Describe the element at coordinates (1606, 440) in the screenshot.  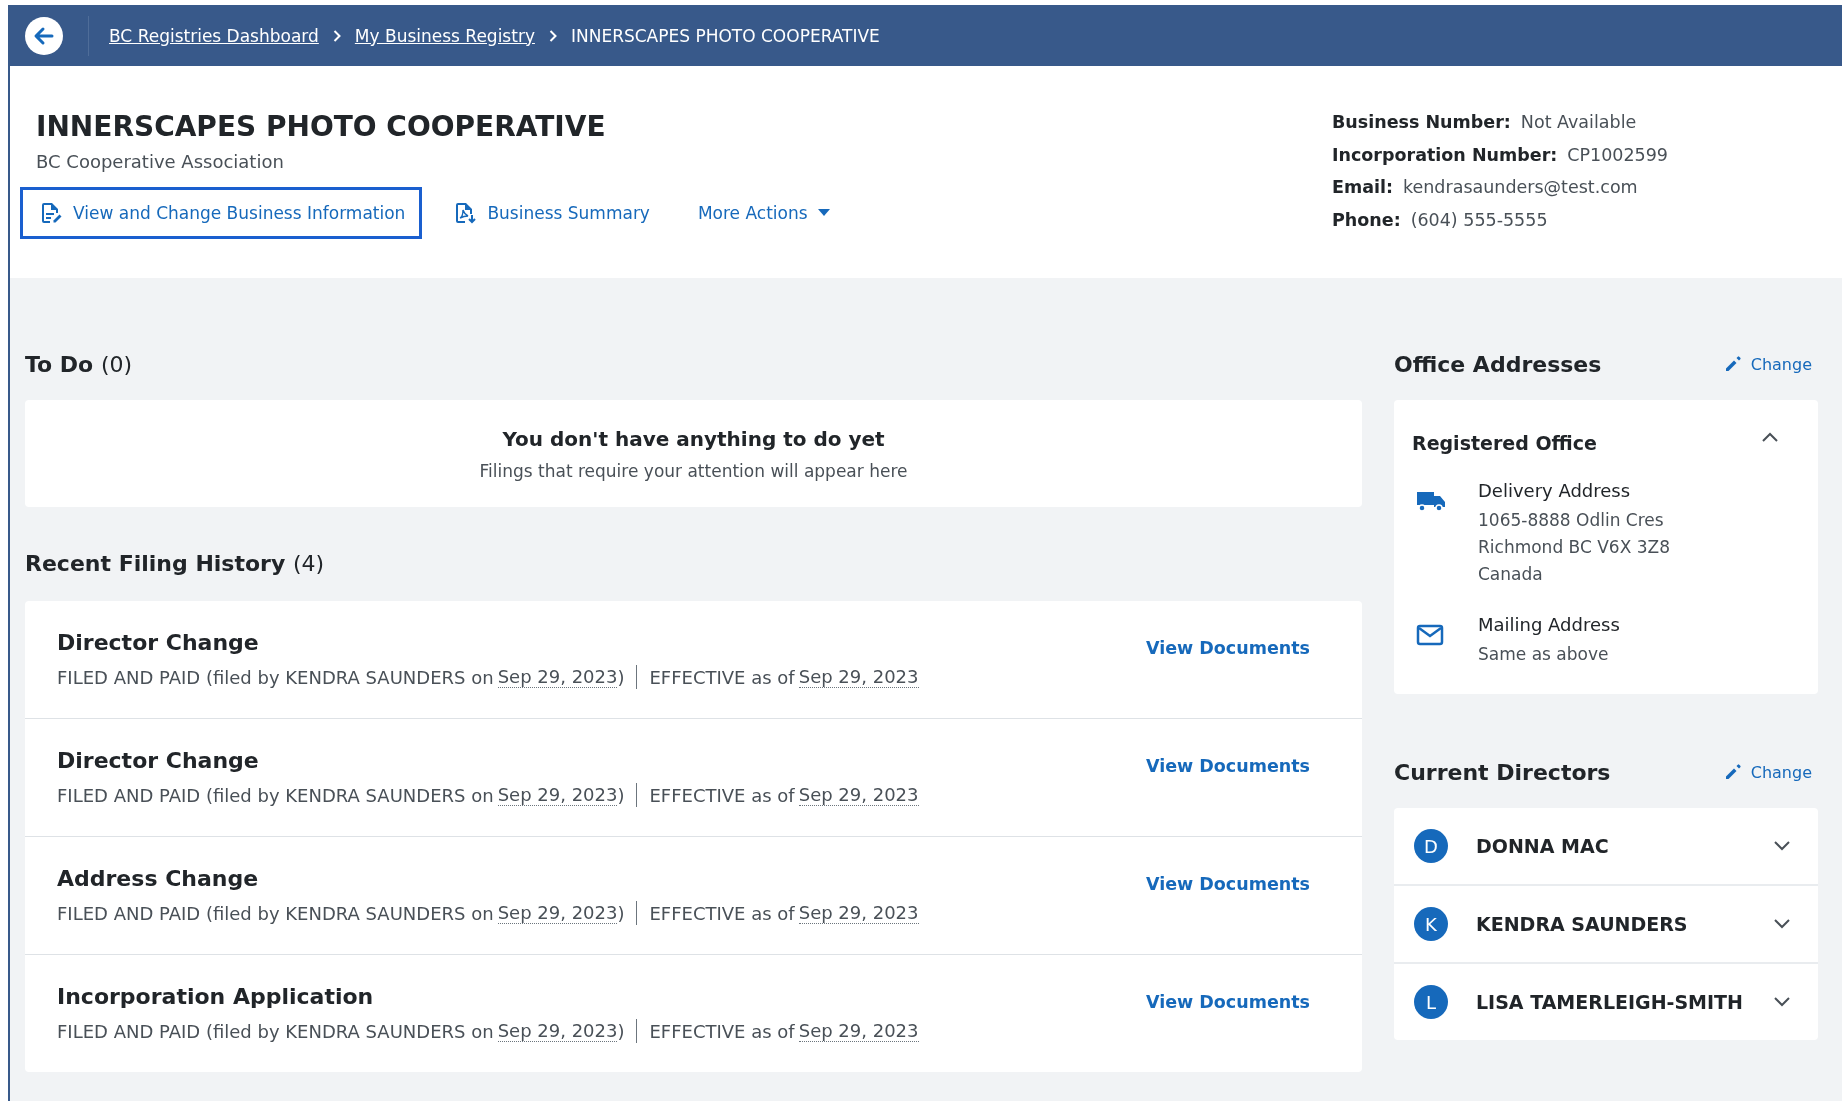
I see `registered-office-header: Registered Office` at that location.